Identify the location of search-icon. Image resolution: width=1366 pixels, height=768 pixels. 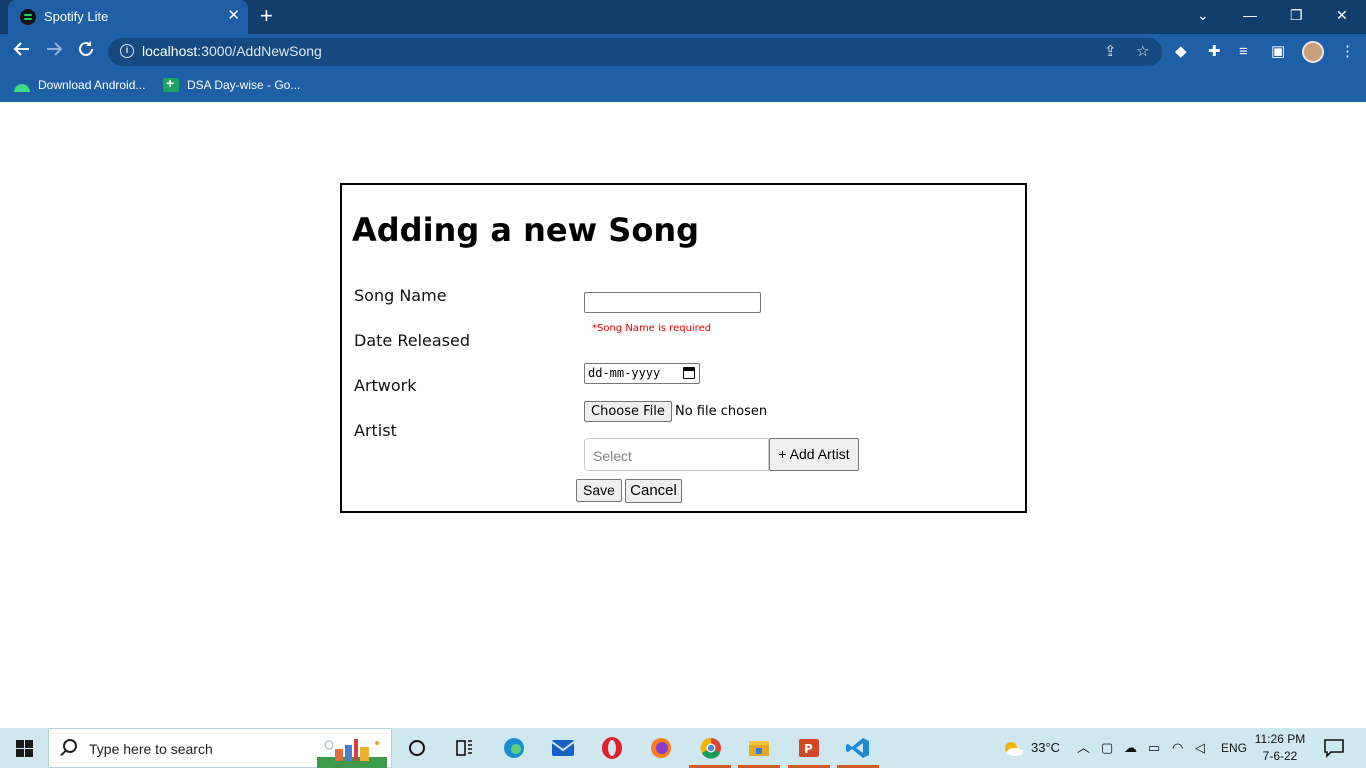
(70, 746).